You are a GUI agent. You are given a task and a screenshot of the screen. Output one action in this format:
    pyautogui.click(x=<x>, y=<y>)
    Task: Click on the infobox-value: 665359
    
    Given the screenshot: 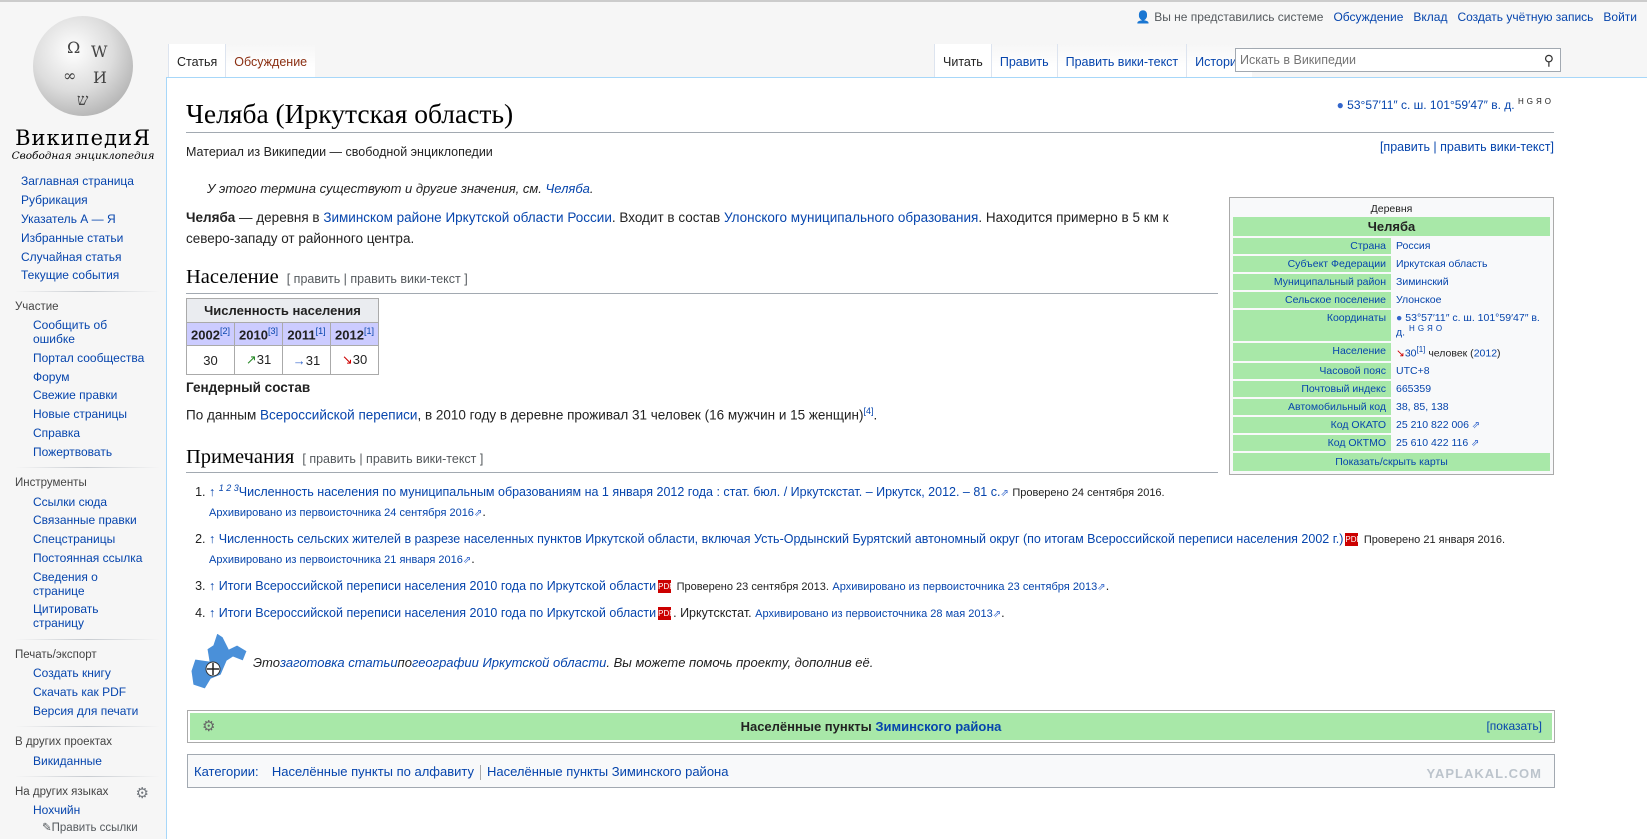 What is the action you would take?
    pyautogui.click(x=1470, y=389)
    